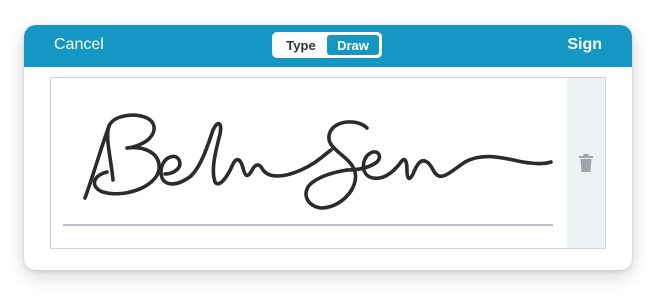 This screenshot has height=308, width=671. What do you see at coordinates (301, 45) in the screenshot?
I see `tab-type: Type` at bounding box center [301, 45].